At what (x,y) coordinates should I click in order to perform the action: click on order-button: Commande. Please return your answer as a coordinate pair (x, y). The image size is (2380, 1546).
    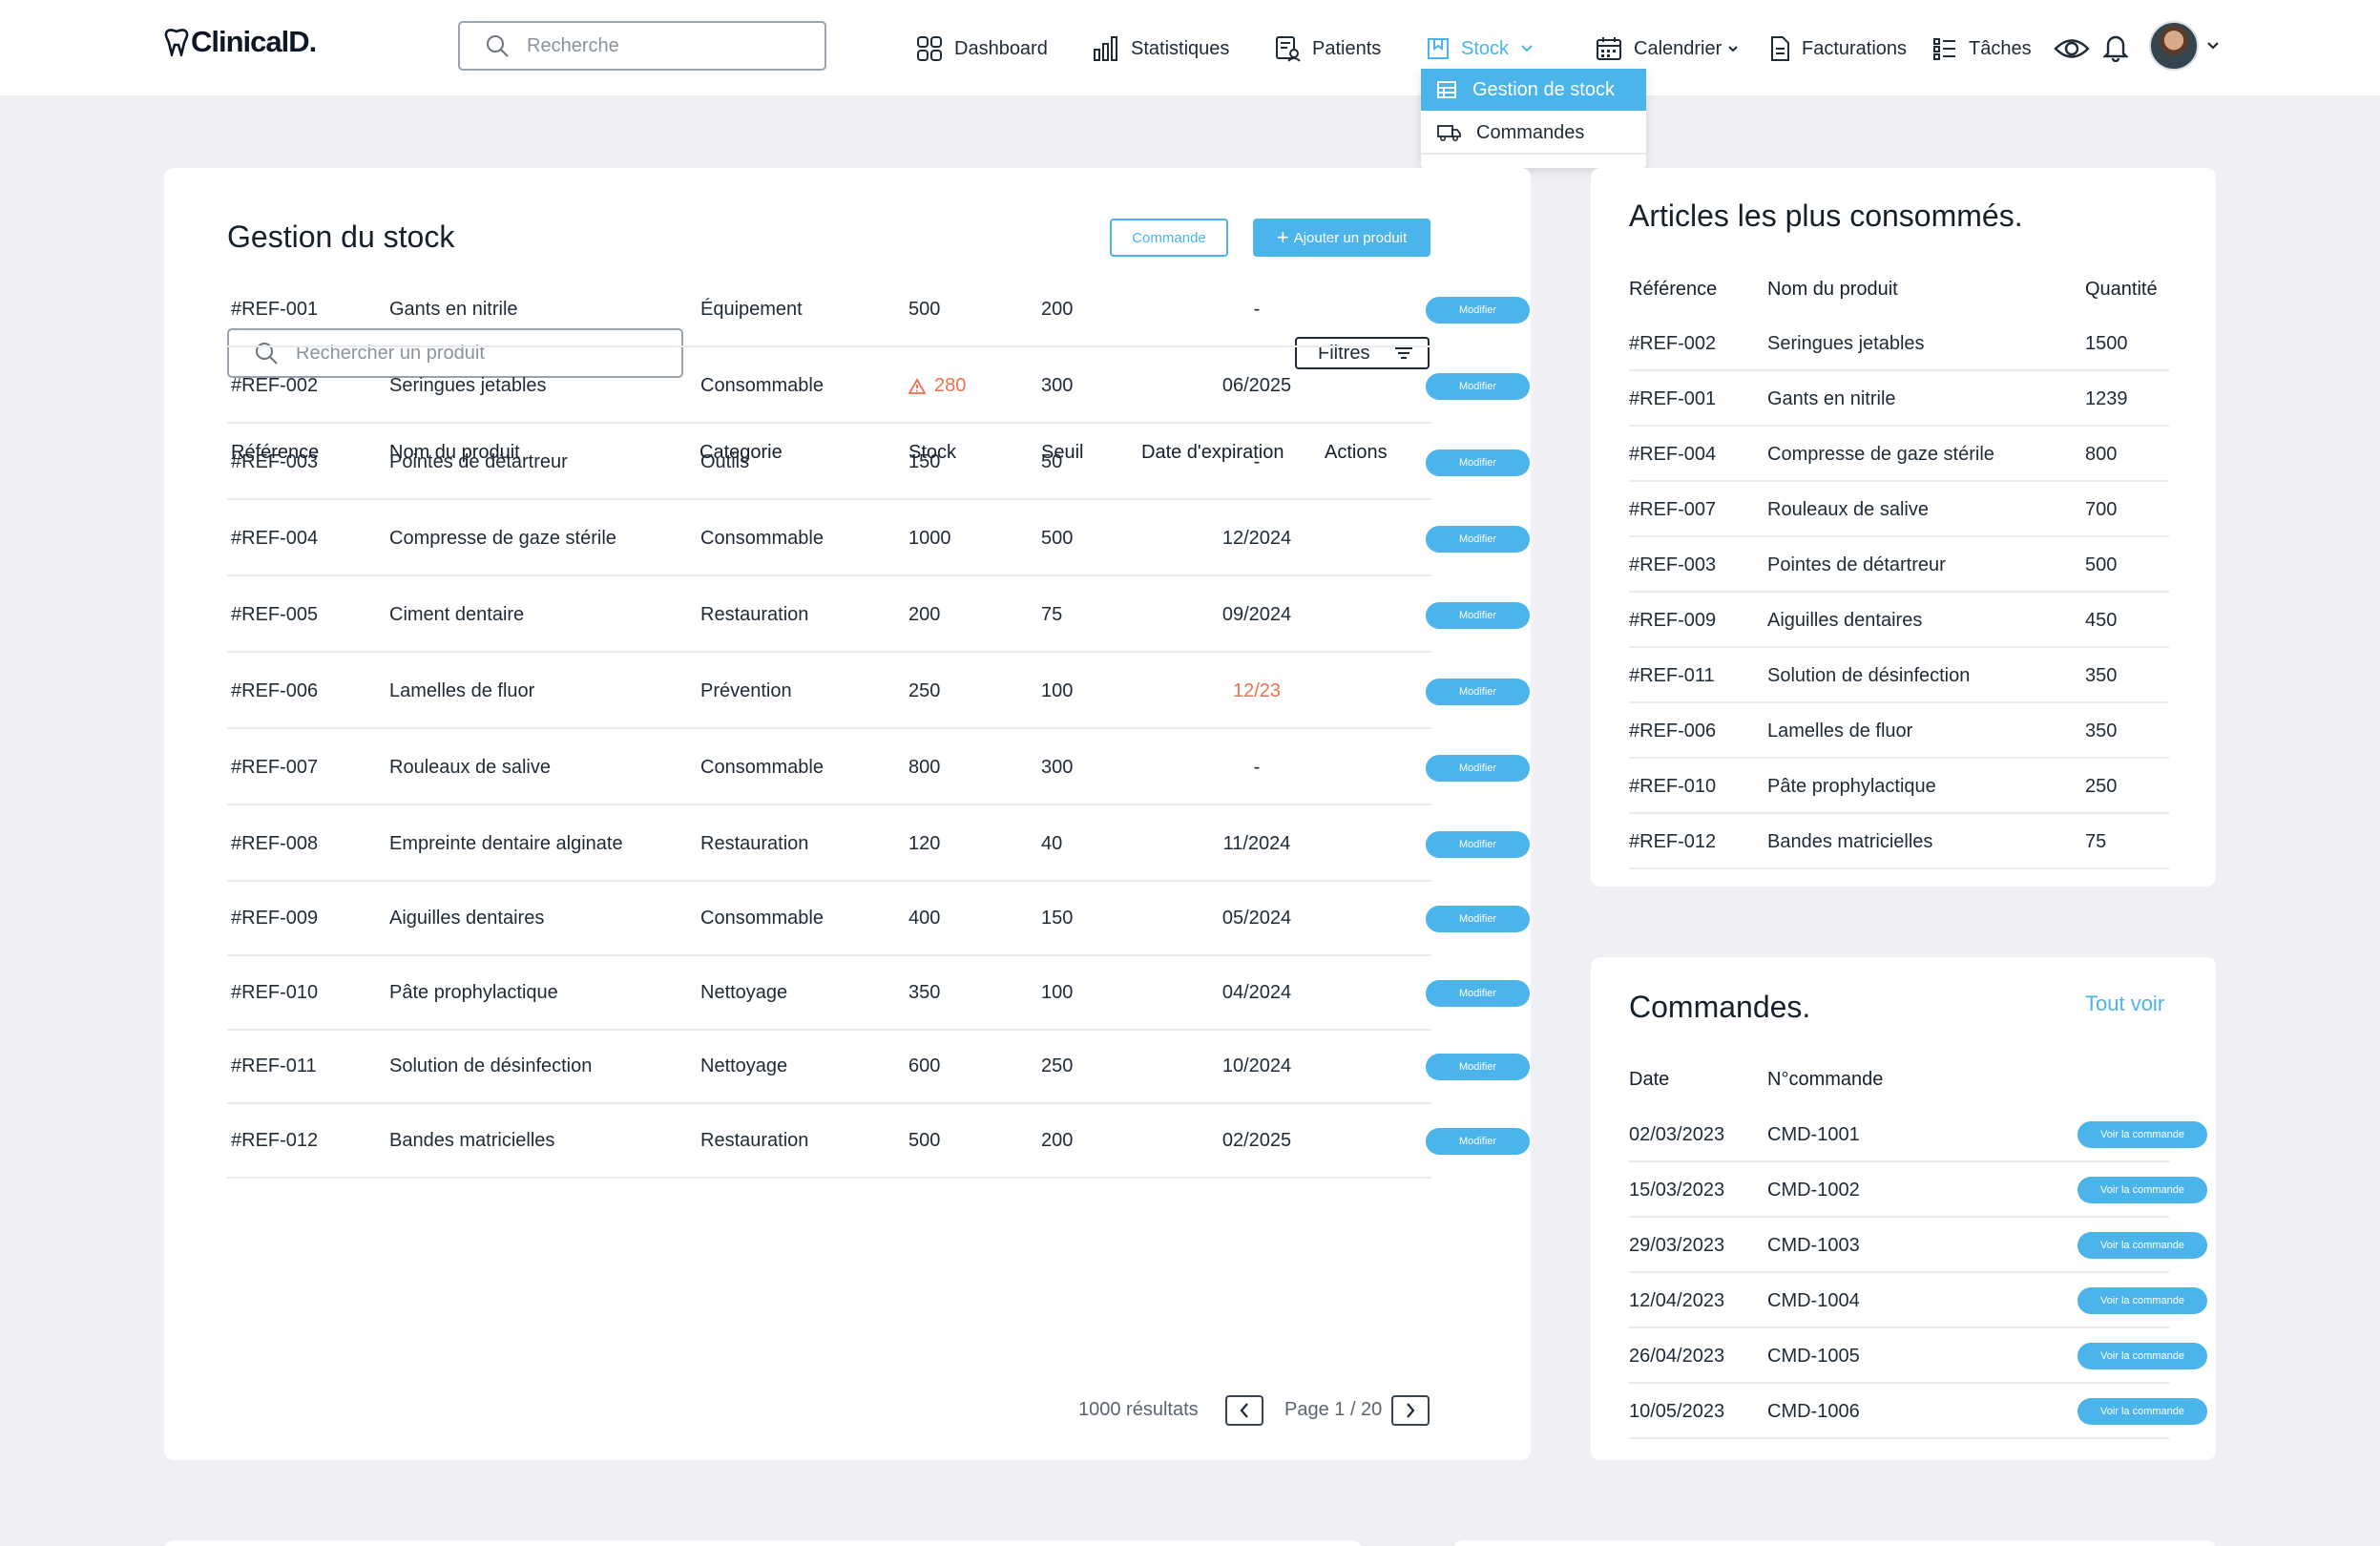
    Looking at the image, I should click on (1169, 238).